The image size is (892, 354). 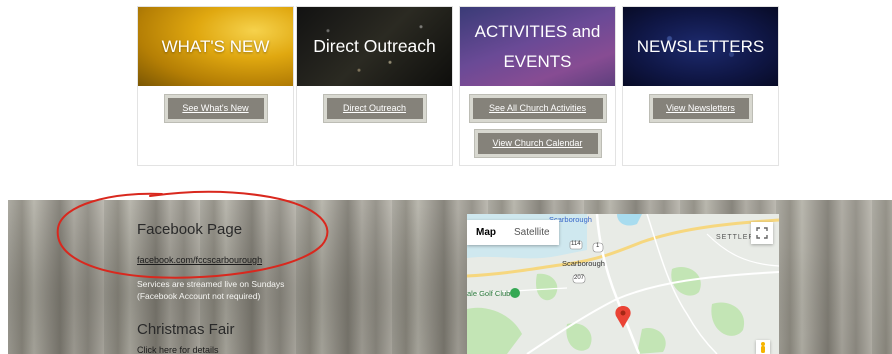 I want to click on activities-banner-text: ACTIVITIES and EVENTS, so click(x=538, y=47).